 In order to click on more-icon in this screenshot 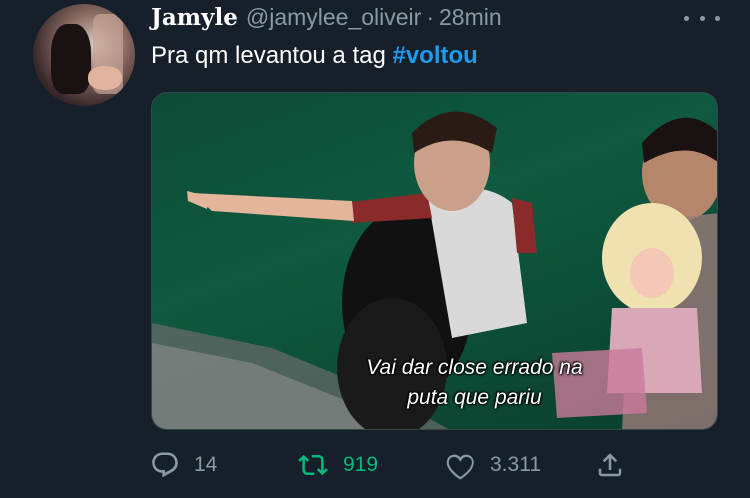, I will do `click(702, 18)`.